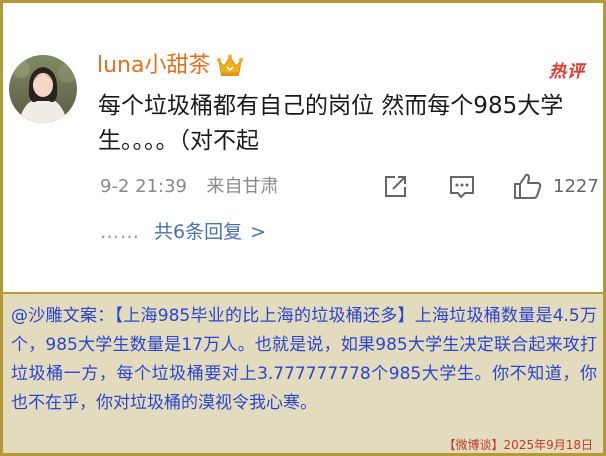 Image resolution: width=606 pixels, height=456 pixels. Describe the element at coordinates (189, 187) in the screenshot. I see `comment-meta: 9-2 21:39 来自甘肃` at that location.